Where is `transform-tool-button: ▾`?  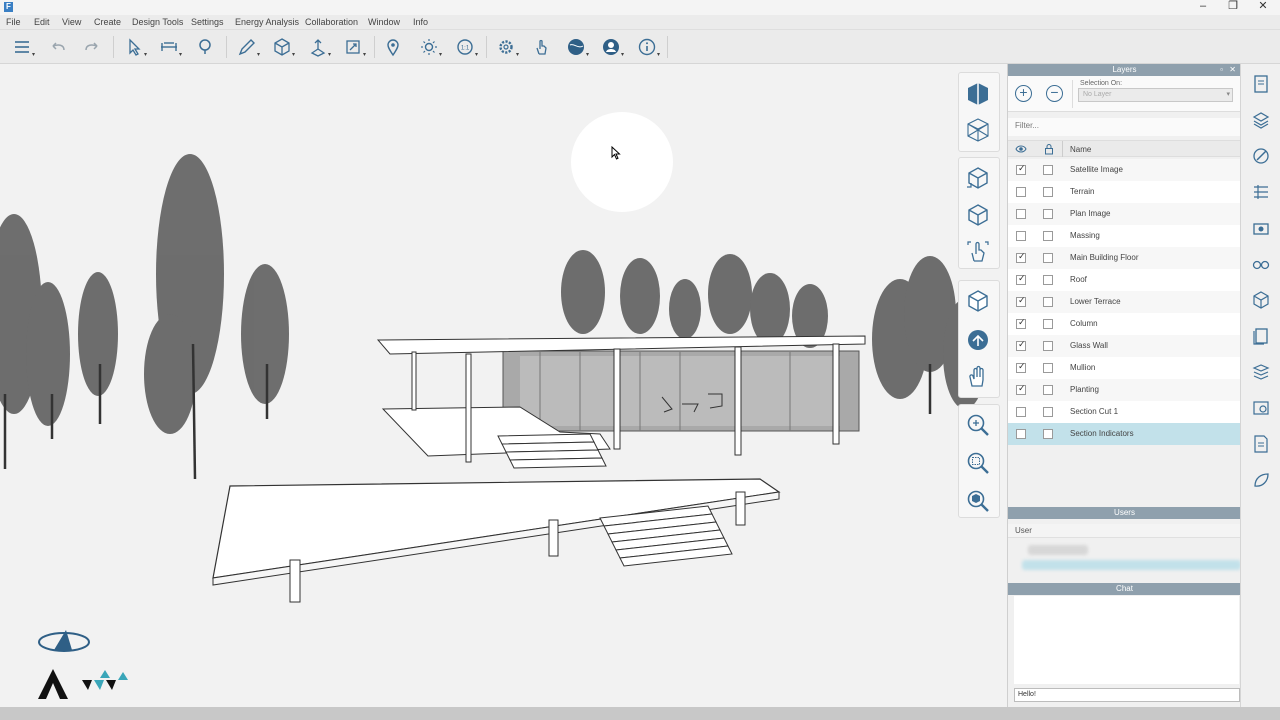
transform-tool-button: ▾ is located at coordinates (353, 47).